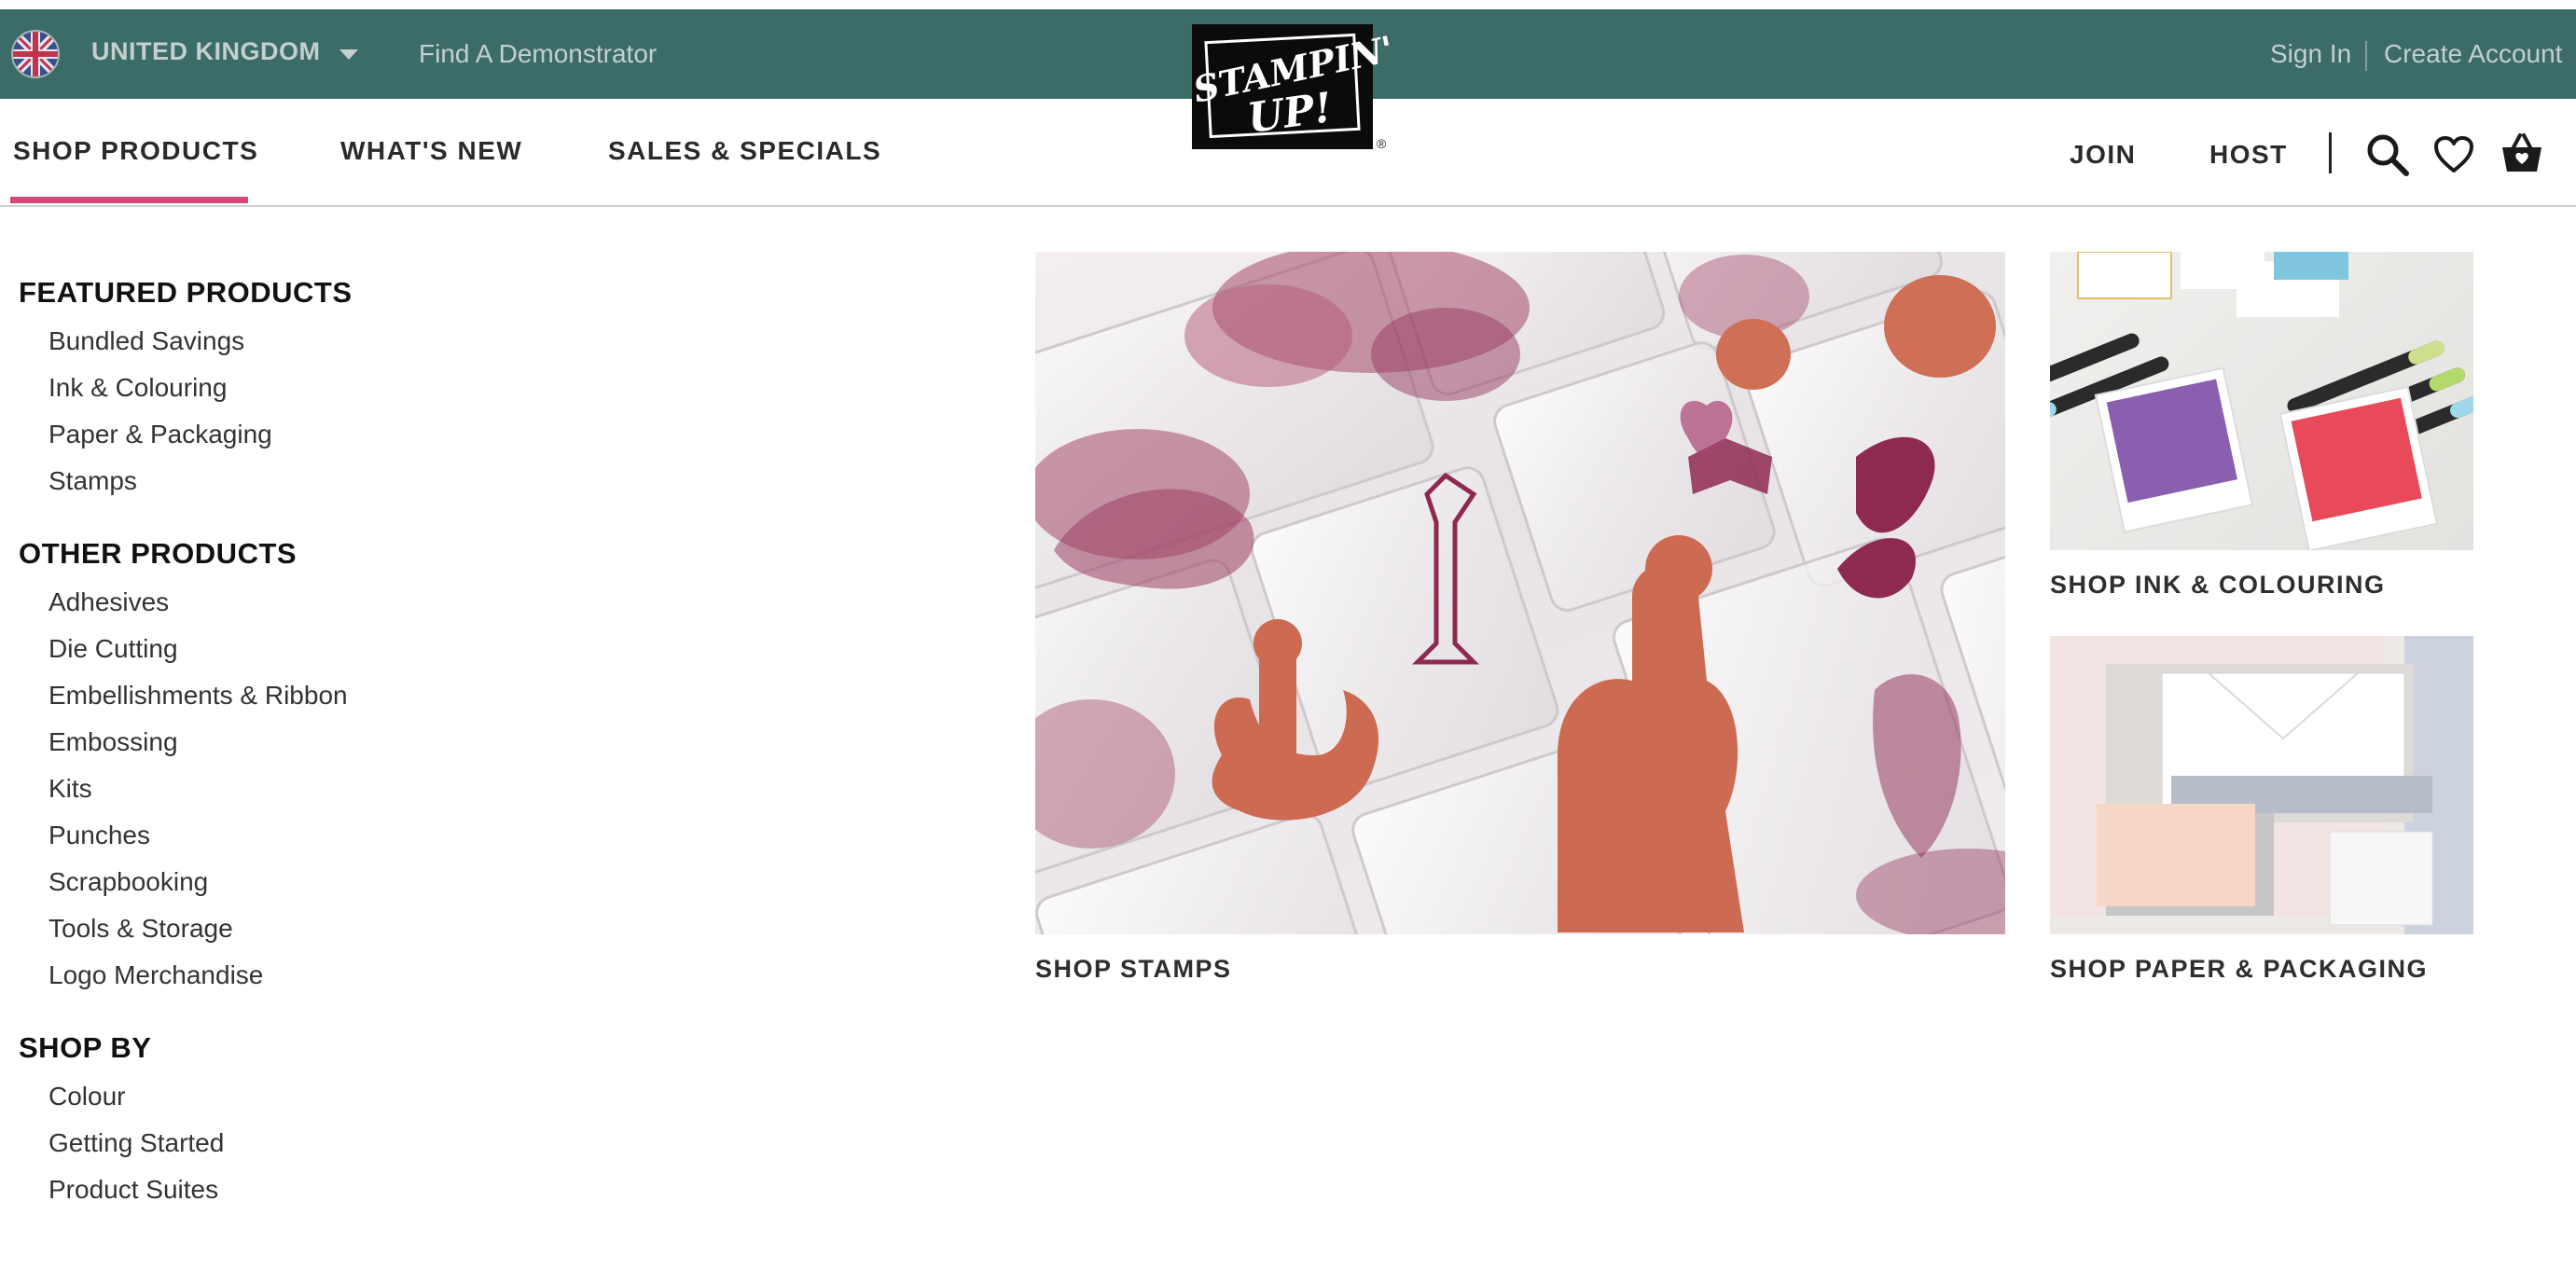 Image resolution: width=2576 pixels, height=1270 pixels. What do you see at coordinates (35, 54) in the screenshot?
I see `uk-flag-icon` at bounding box center [35, 54].